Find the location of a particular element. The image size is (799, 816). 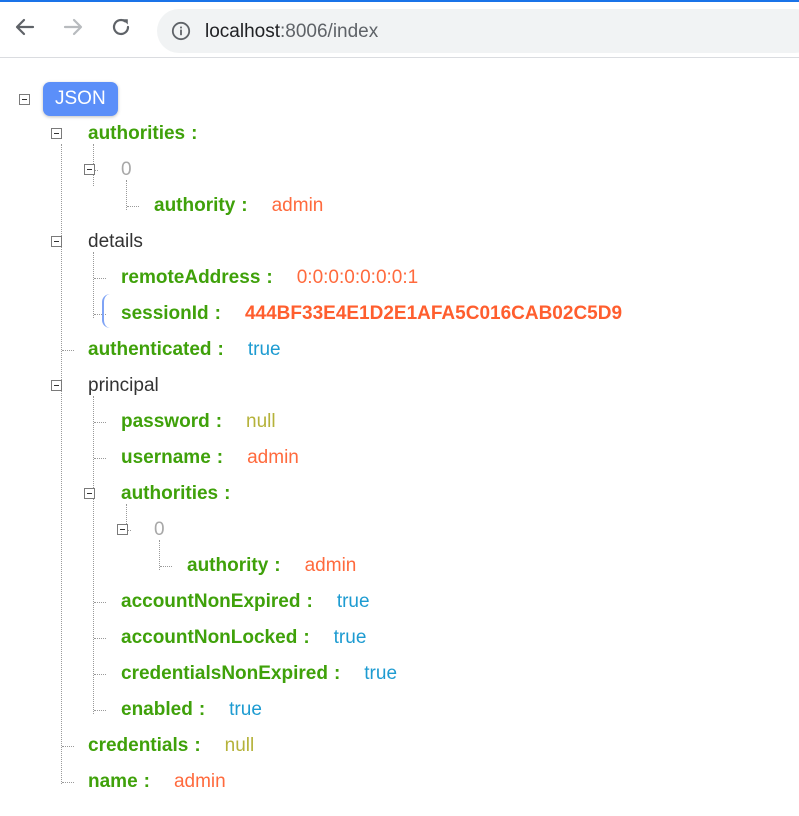

node-value-string: 0:0:0:0:0:0:0:1 is located at coordinates (357, 277).